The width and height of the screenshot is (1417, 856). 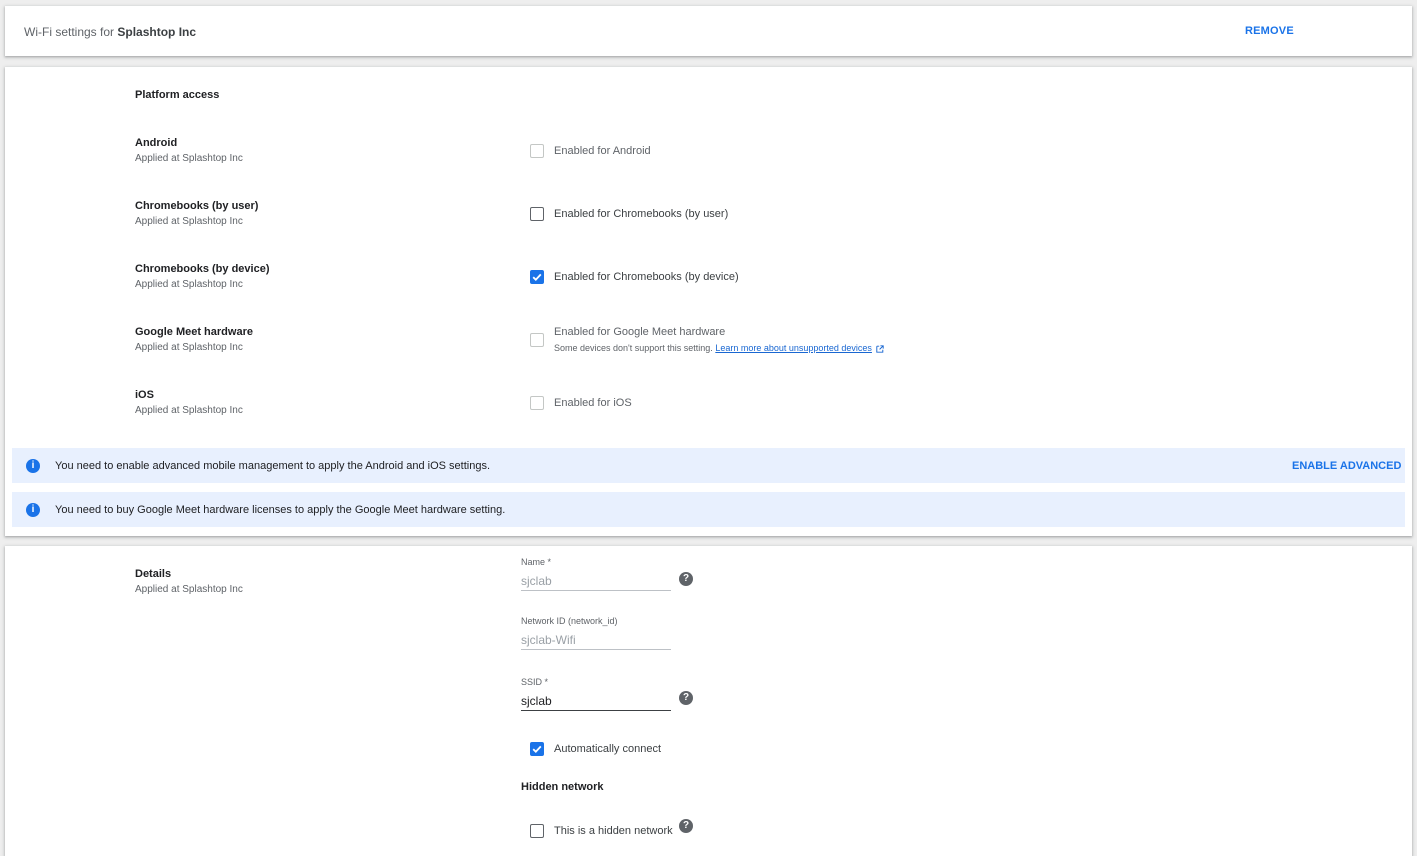 I want to click on chromebooks-user-applied: Applied at Splashtop Inc, so click(x=189, y=221).